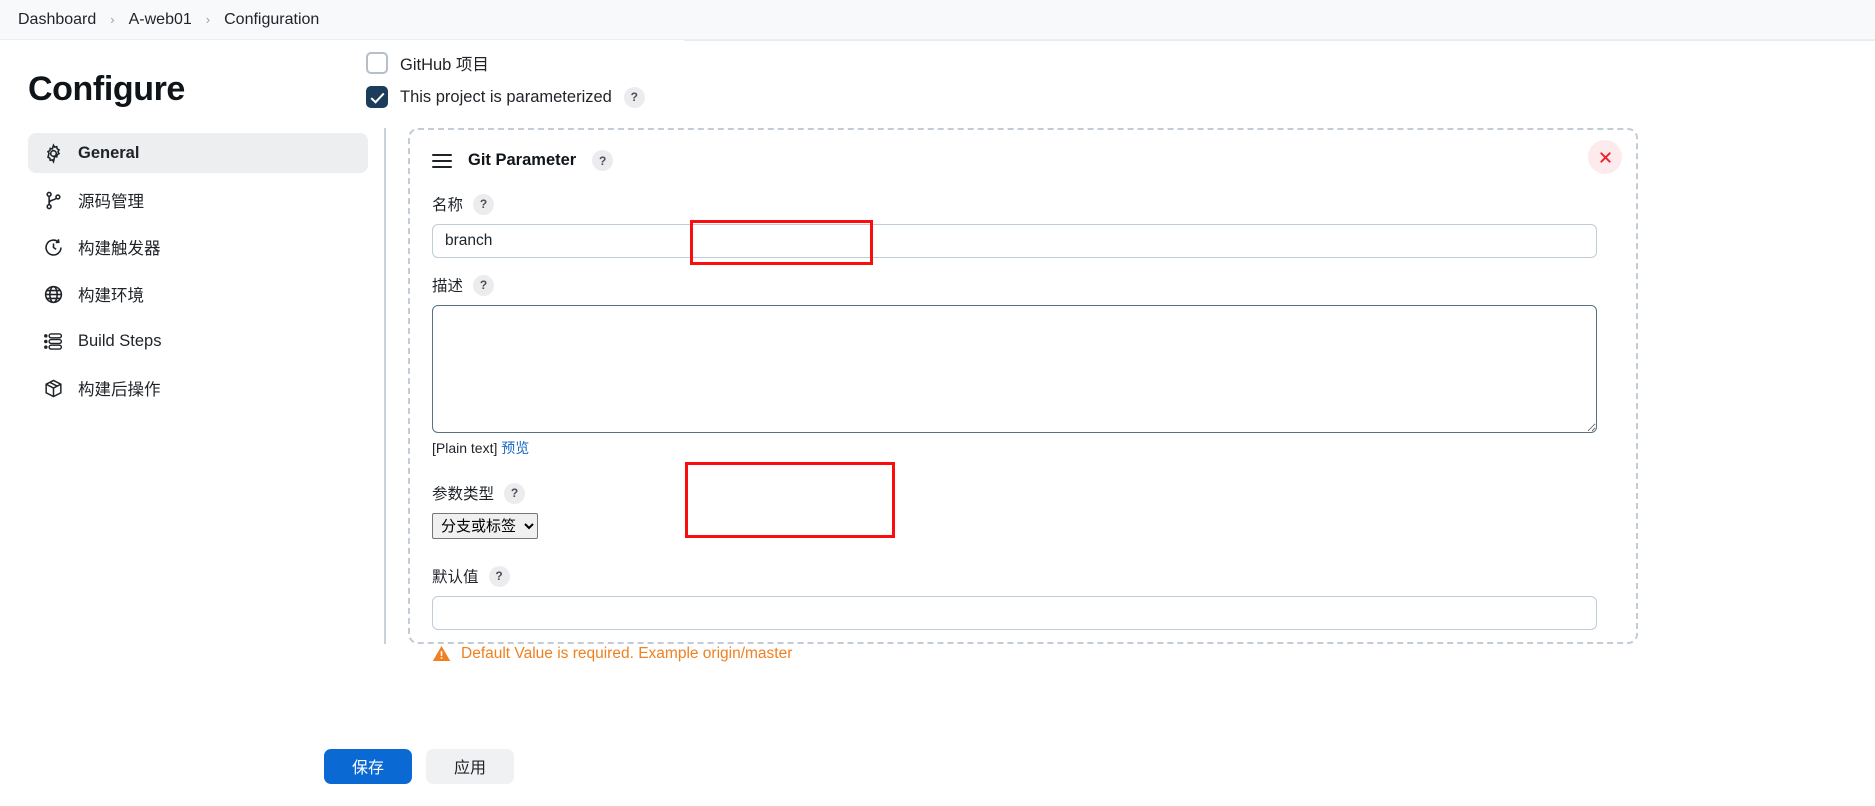 The height and width of the screenshot is (806, 1875). What do you see at coordinates (1605, 157) in the screenshot?
I see `close-icon` at bounding box center [1605, 157].